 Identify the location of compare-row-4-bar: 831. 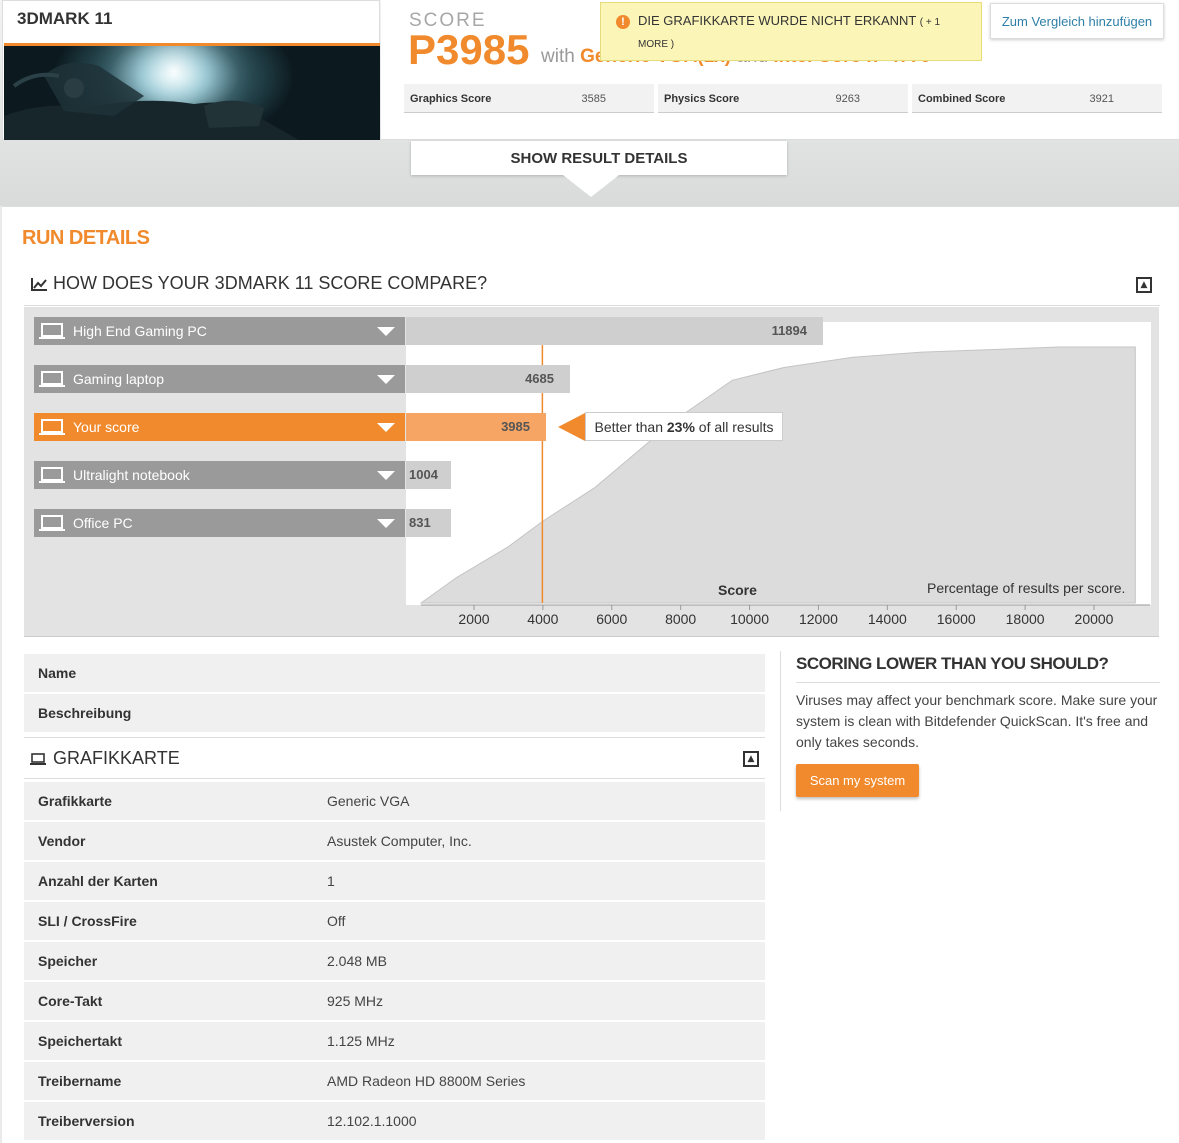
(428, 523).